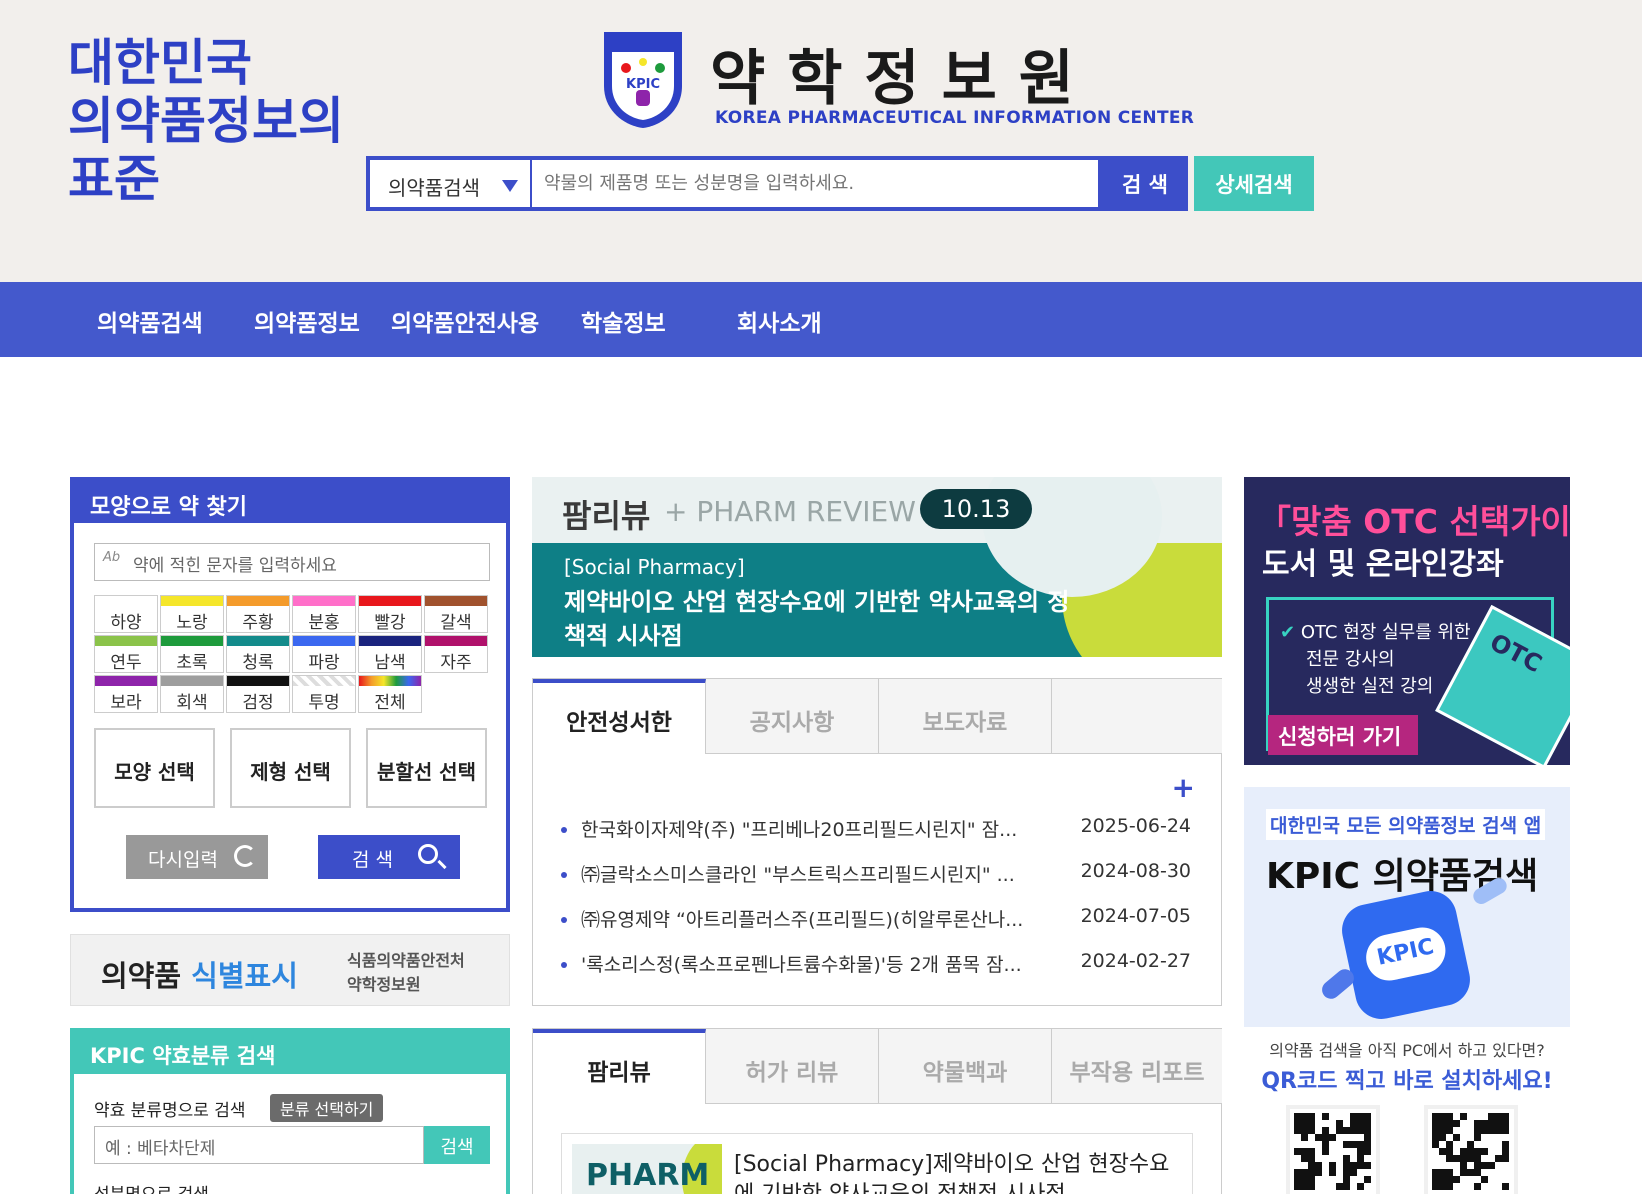 This screenshot has height=1194, width=1642. Describe the element at coordinates (192, 654) in the screenshot. I see `color-option: 초록` at that location.